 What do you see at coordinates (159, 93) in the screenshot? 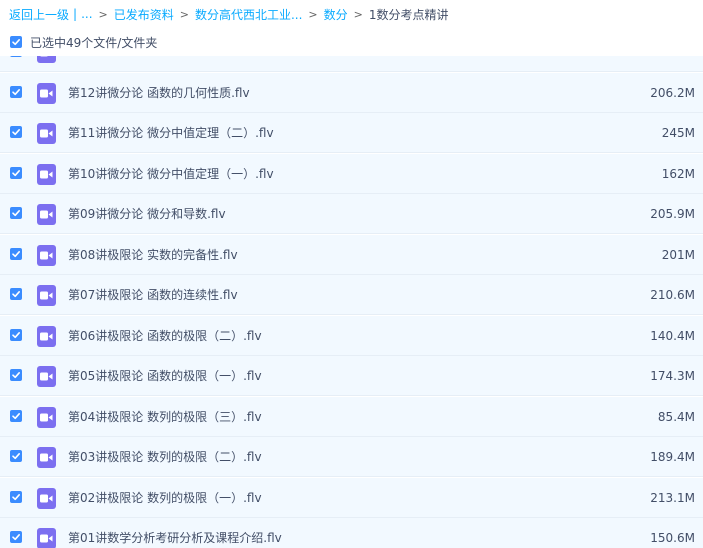
I see `file-name: 第12讲微分论 函数的几何性质.flv` at bounding box center [159, 93].